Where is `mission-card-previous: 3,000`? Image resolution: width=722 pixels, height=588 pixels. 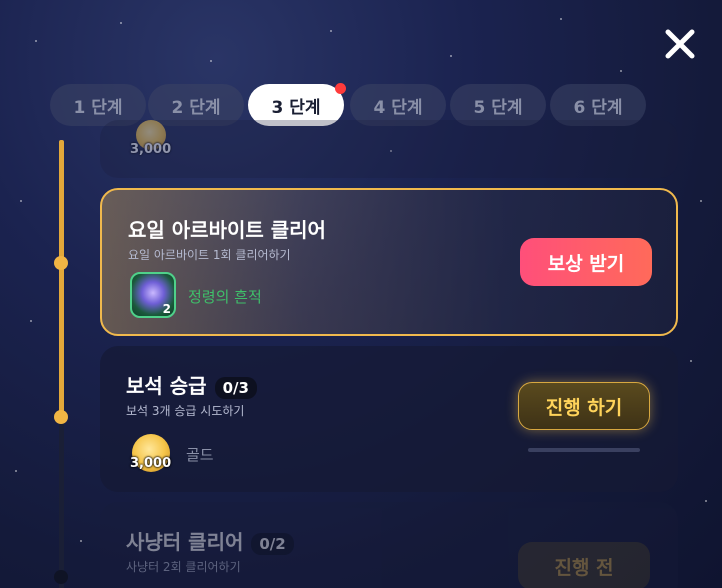 mission-card-previous: 3,000 is located at coordinates (389, 149).